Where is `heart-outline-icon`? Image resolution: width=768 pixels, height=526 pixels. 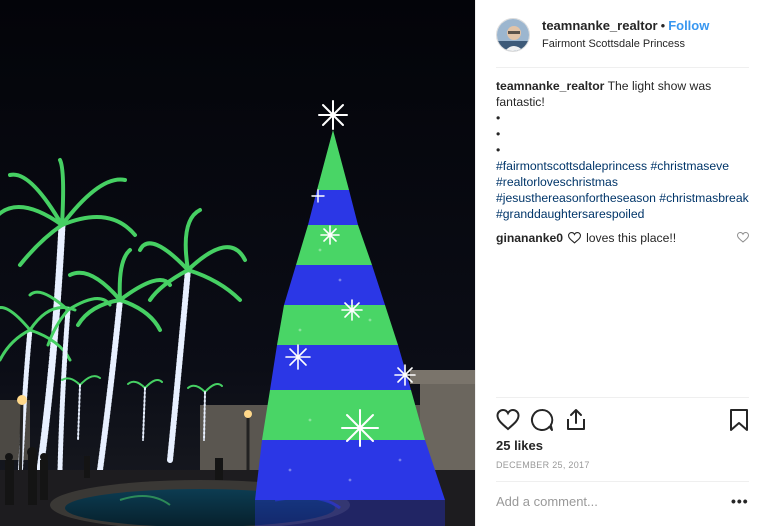
heart-outline-icon is located at coordinates (575, 238).